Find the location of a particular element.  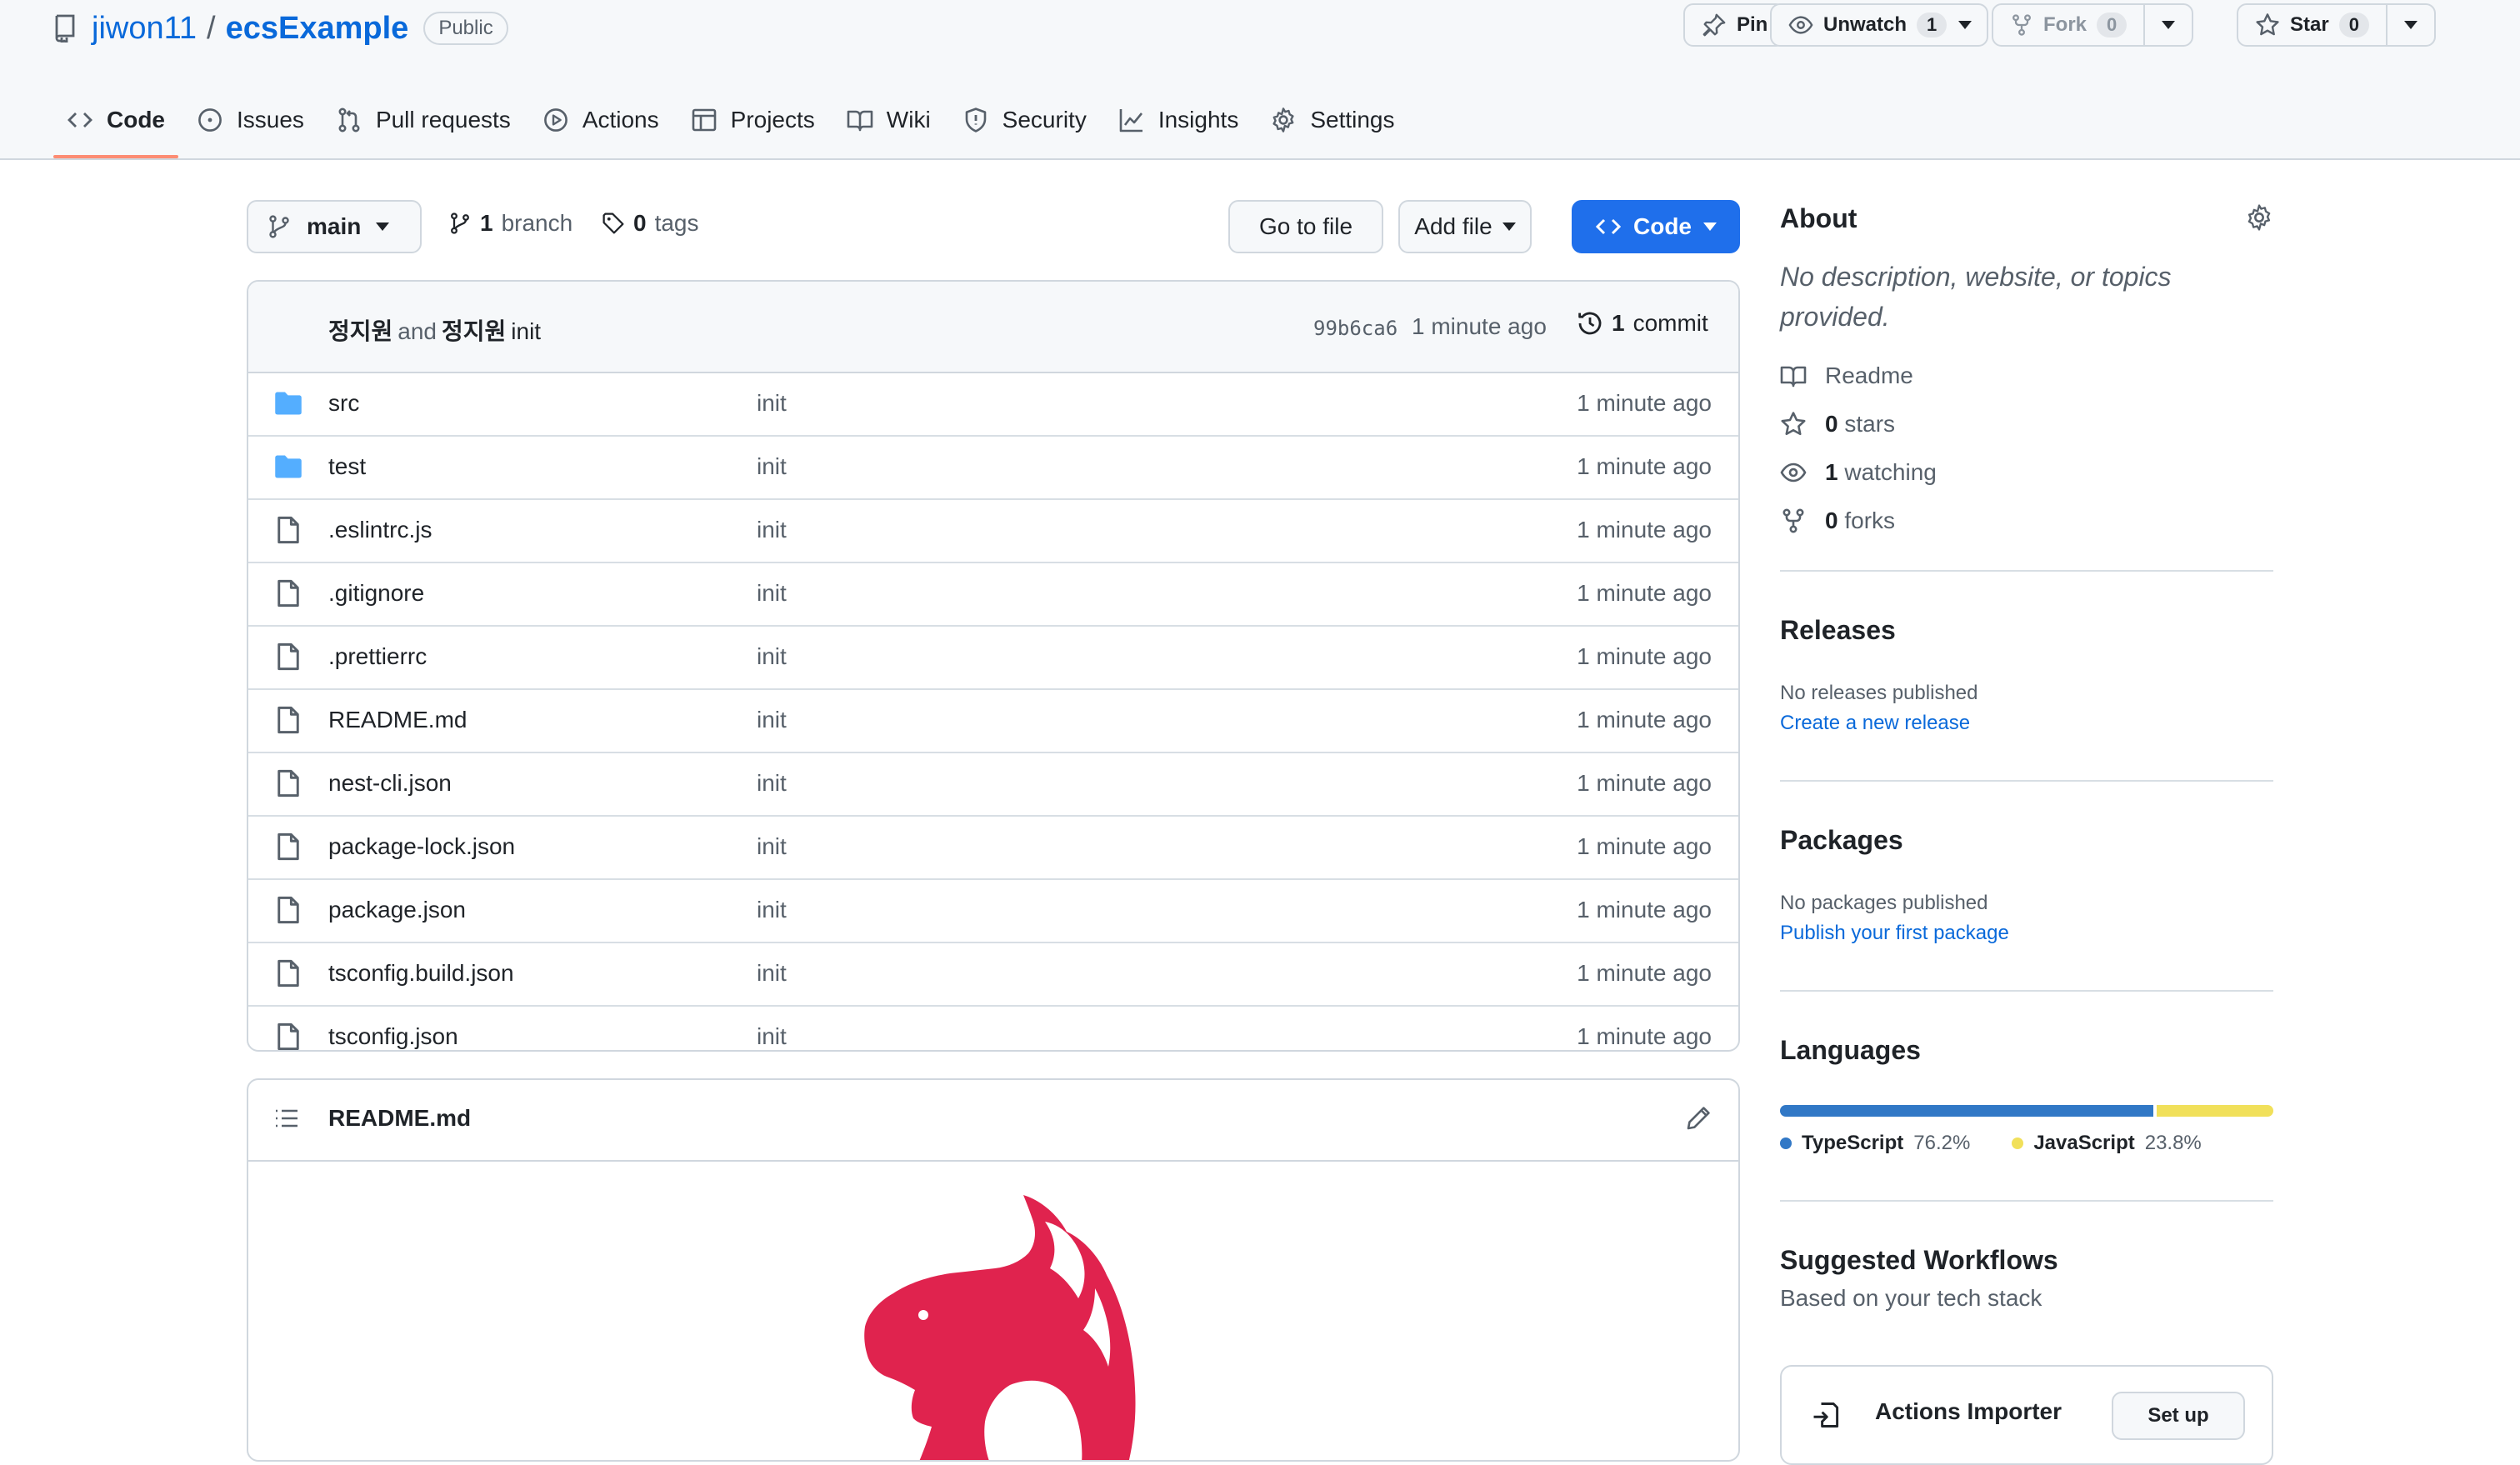

tab-pull-requests: Pull requests is located at coordinates (423, 120).